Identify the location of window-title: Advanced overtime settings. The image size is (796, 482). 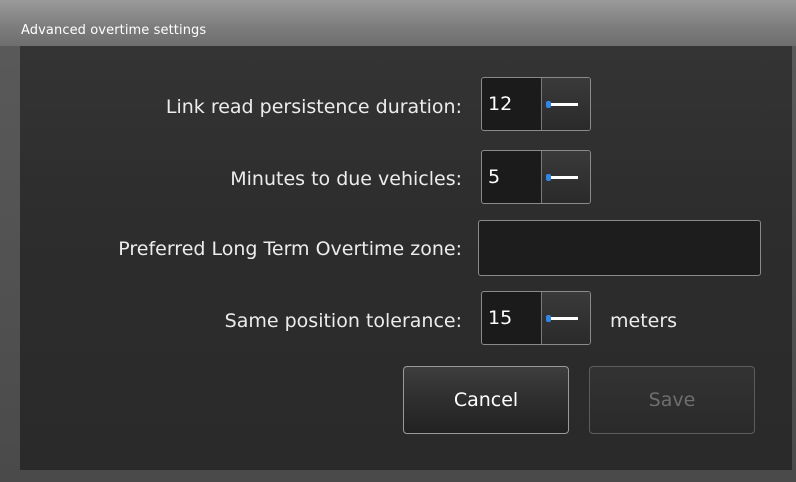
(114, 30).